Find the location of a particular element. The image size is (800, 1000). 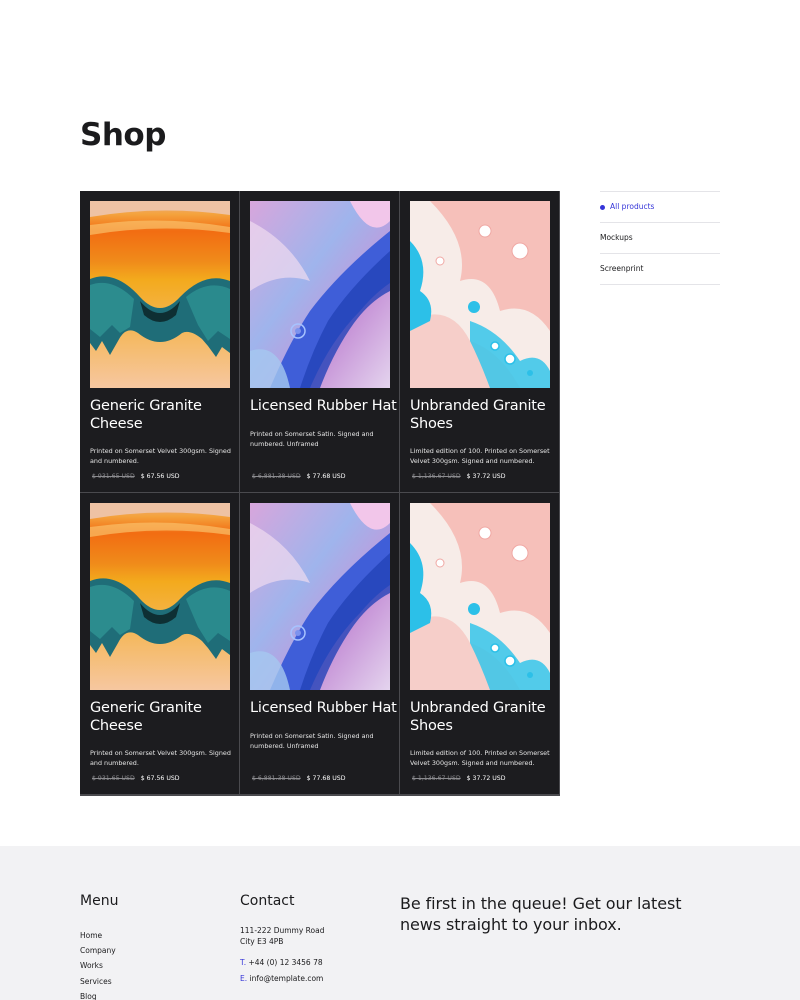

address-line-1: 111-222 Dummy Road is located at coordinates (282, 930).